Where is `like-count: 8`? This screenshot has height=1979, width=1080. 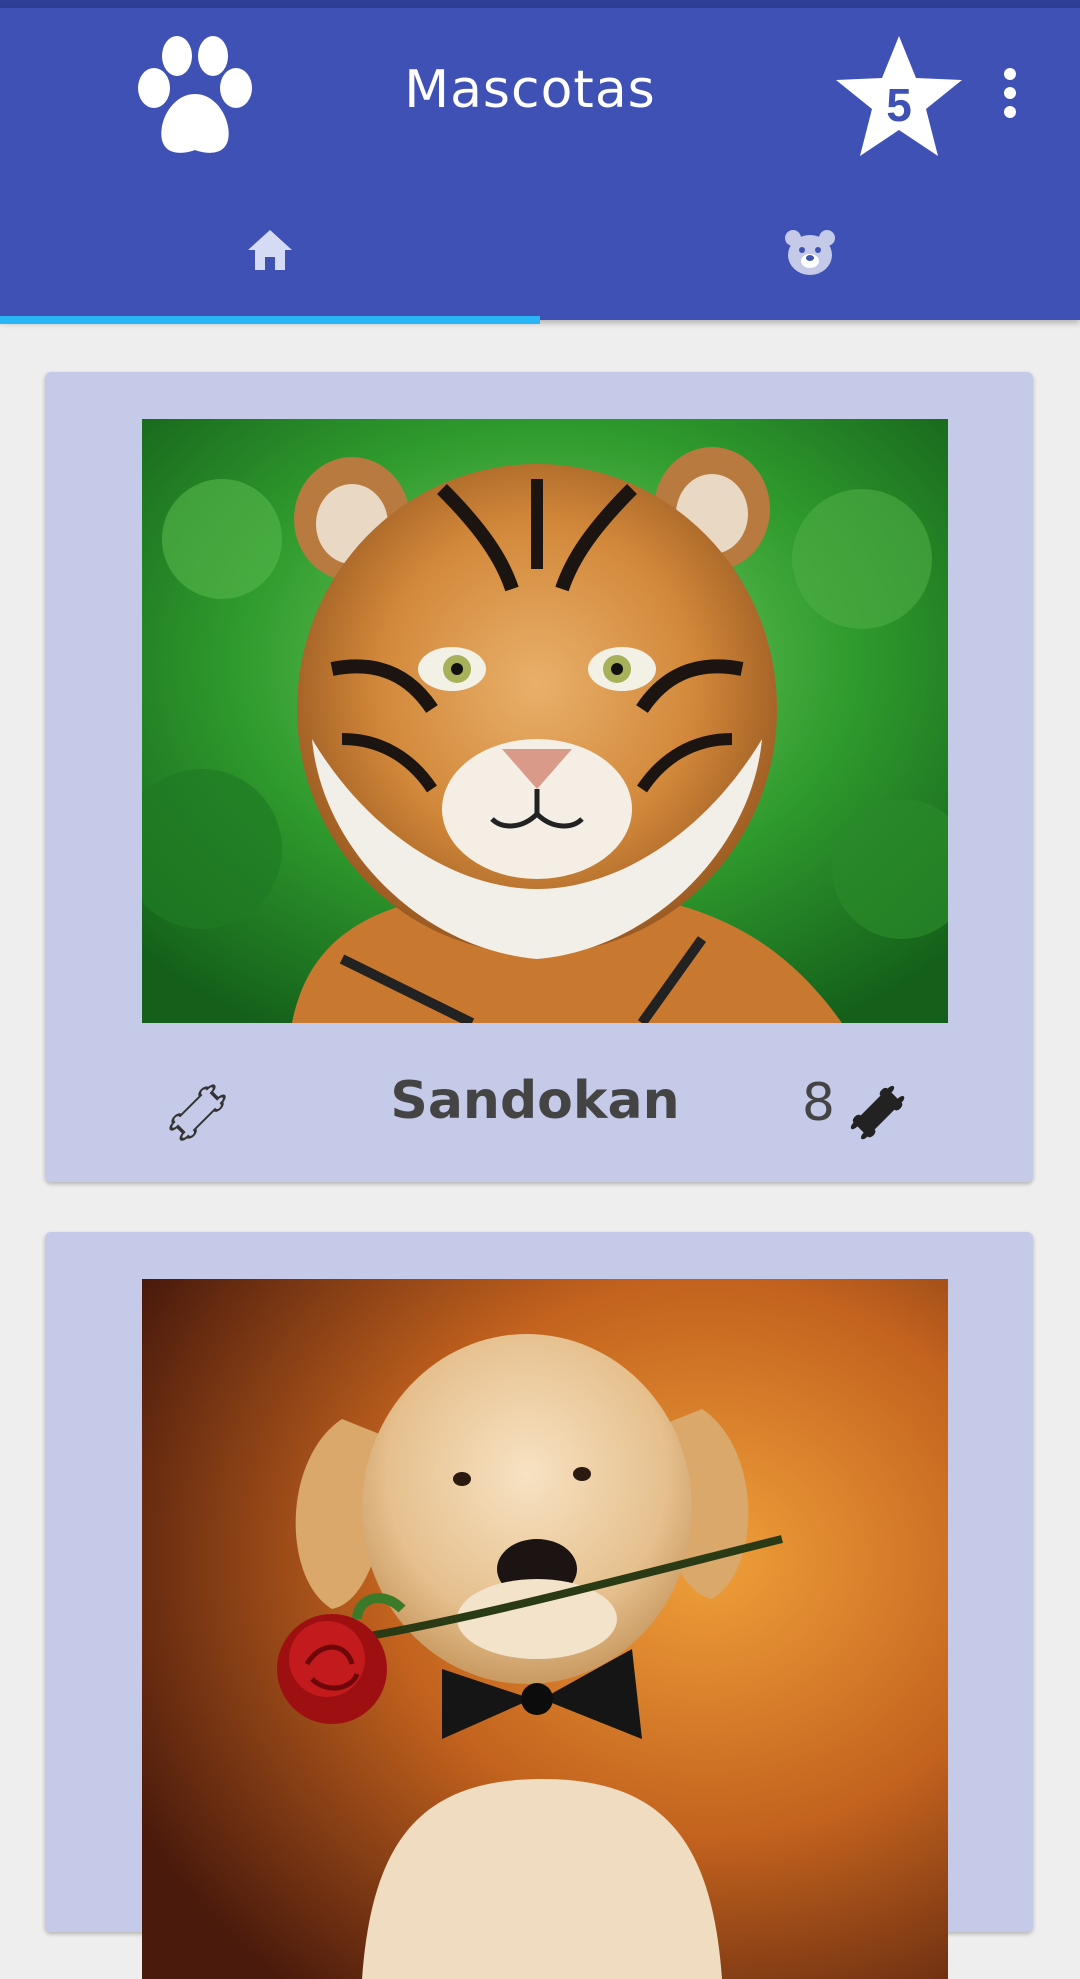
like-count: 8 is located at coordinates (818, 1103).